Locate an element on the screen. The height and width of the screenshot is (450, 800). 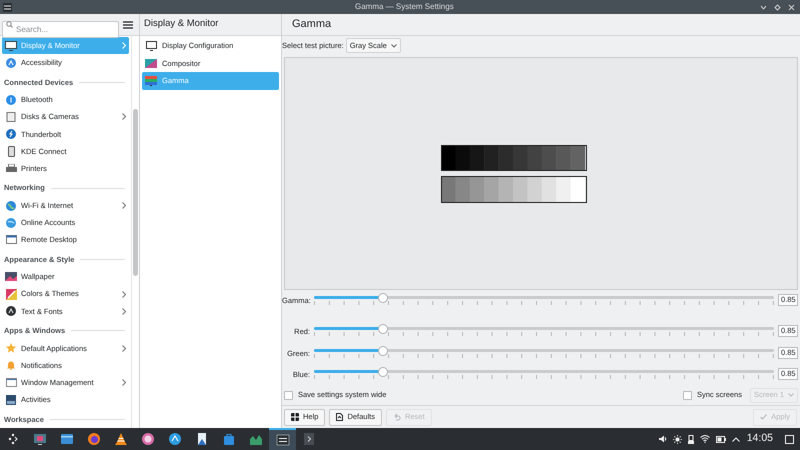
device-icon is located at coordinates (691, 439).